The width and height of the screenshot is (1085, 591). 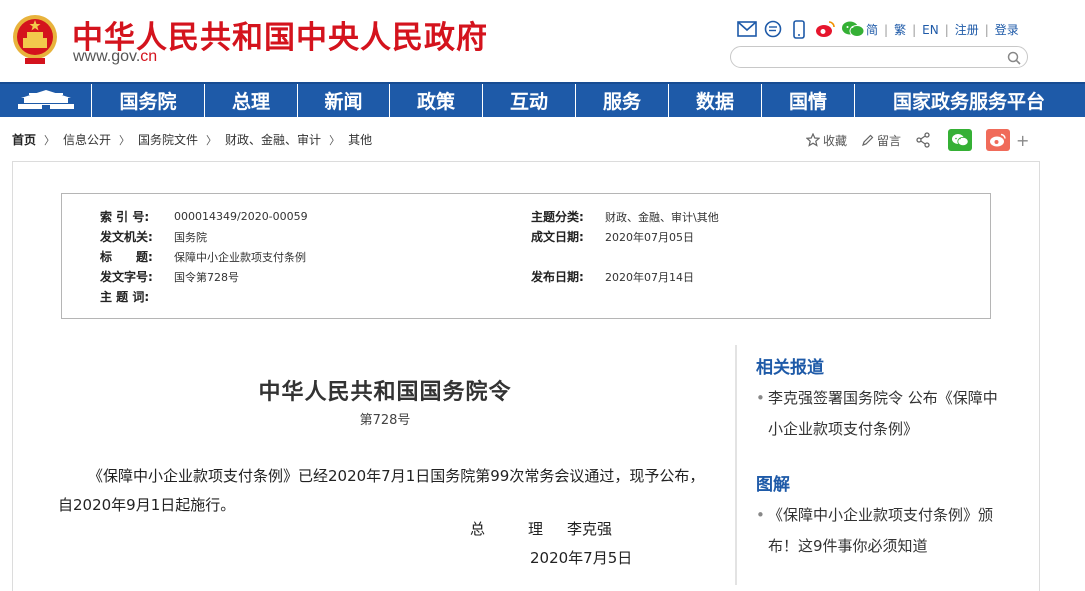 What do you see at coordinates (148, 100) in the screenshot?
I see `nav-item-state-council: 国务院` at bounding box center [148, 100].